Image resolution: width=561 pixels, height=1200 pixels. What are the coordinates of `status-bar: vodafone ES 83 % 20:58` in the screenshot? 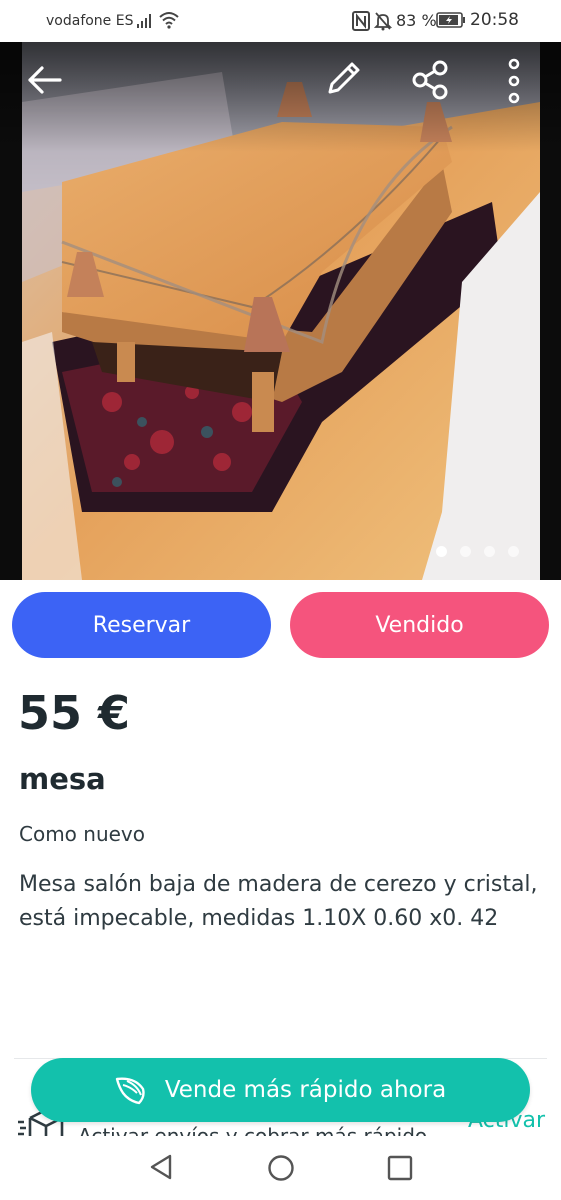 It's located at (280, 21).